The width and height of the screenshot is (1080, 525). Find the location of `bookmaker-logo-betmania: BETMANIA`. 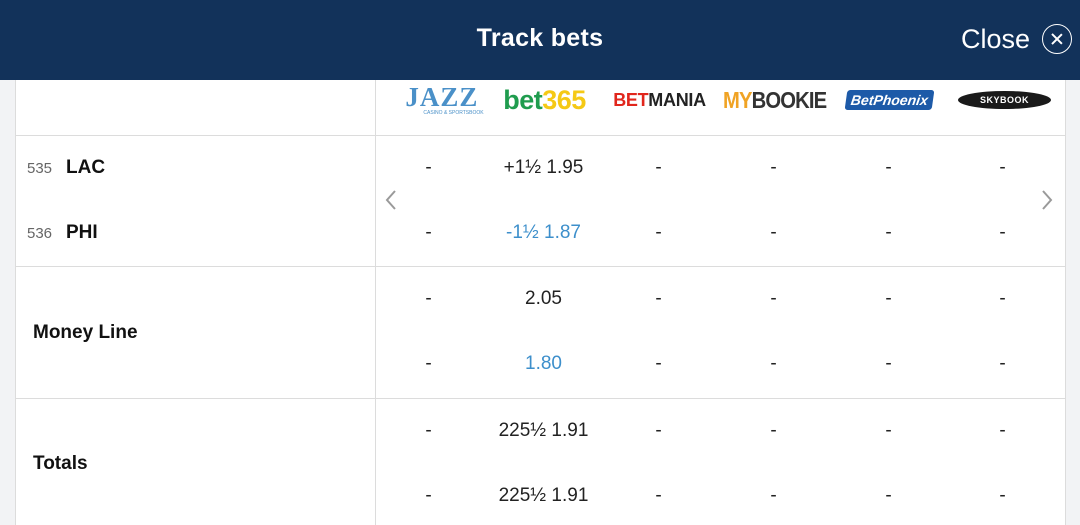

bookmaker-logo-betmania: BETMANIA is located at coordinates (659, 100).